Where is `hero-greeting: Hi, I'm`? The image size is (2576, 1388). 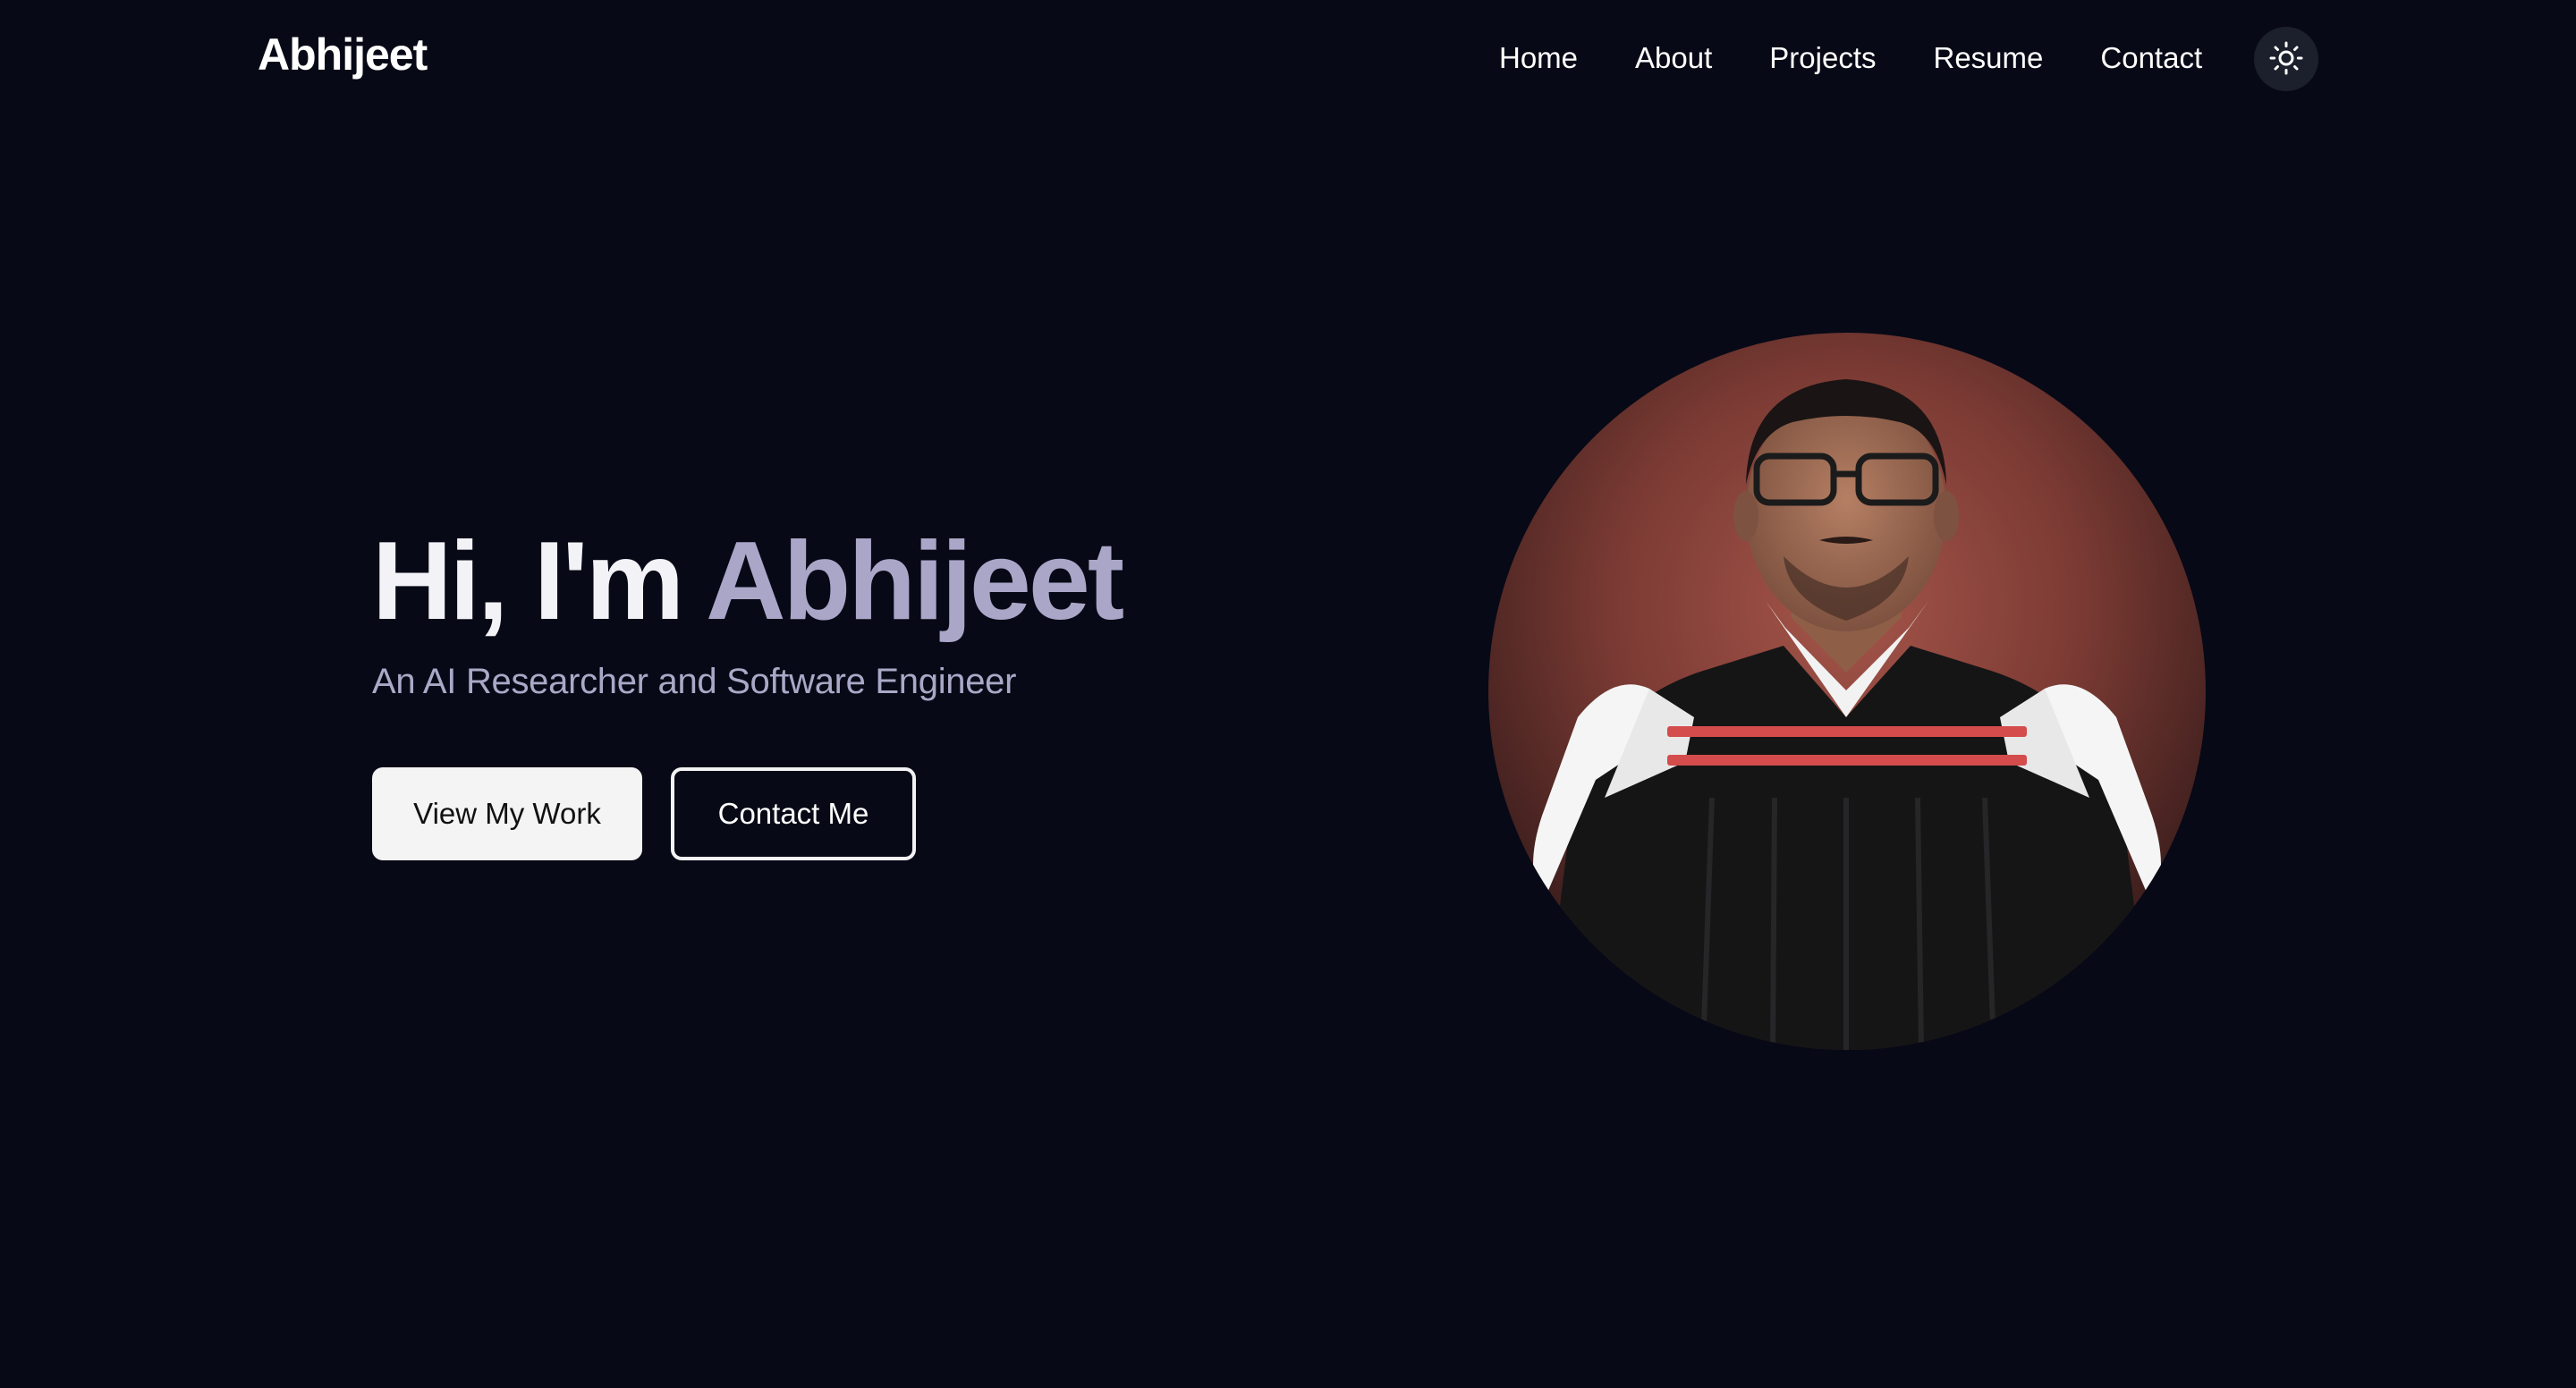
hero-greeting: Hi, I'm is located at coordinates (528, 581).